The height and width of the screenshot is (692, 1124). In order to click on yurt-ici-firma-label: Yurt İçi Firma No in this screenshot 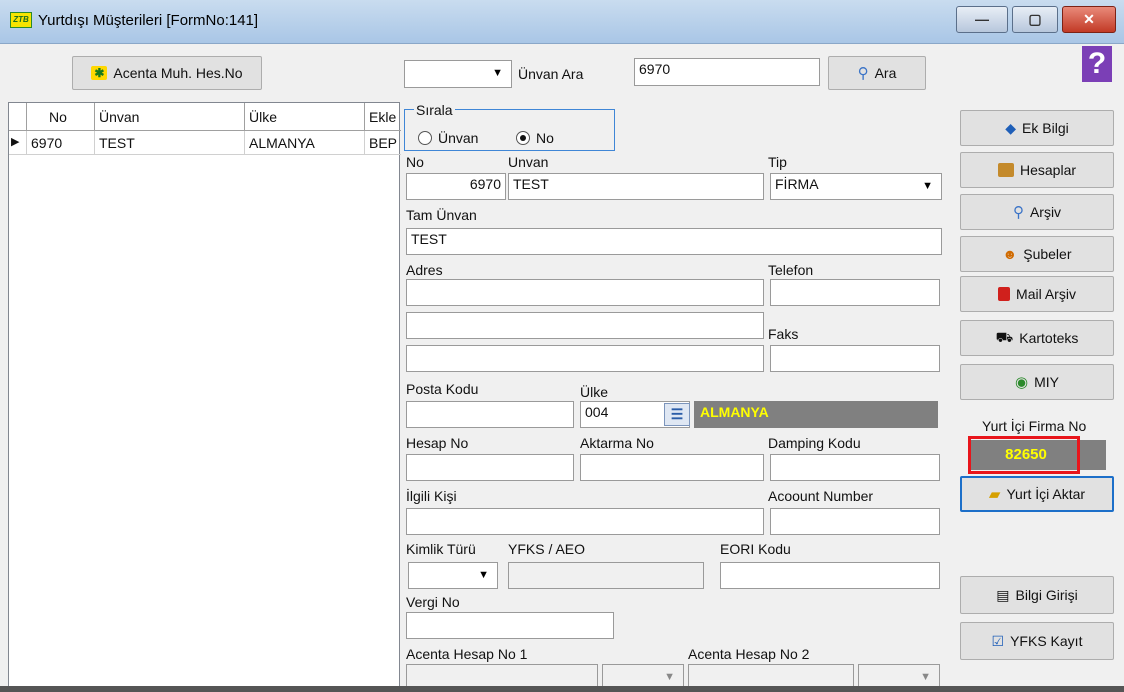, I will do `click(1034, 426)`.